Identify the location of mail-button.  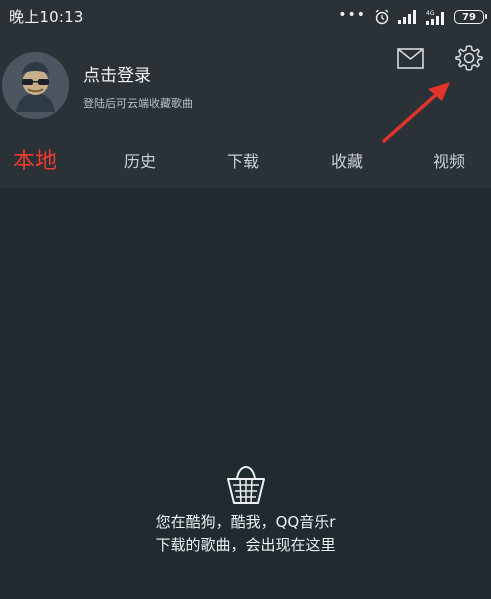
(411, 59).